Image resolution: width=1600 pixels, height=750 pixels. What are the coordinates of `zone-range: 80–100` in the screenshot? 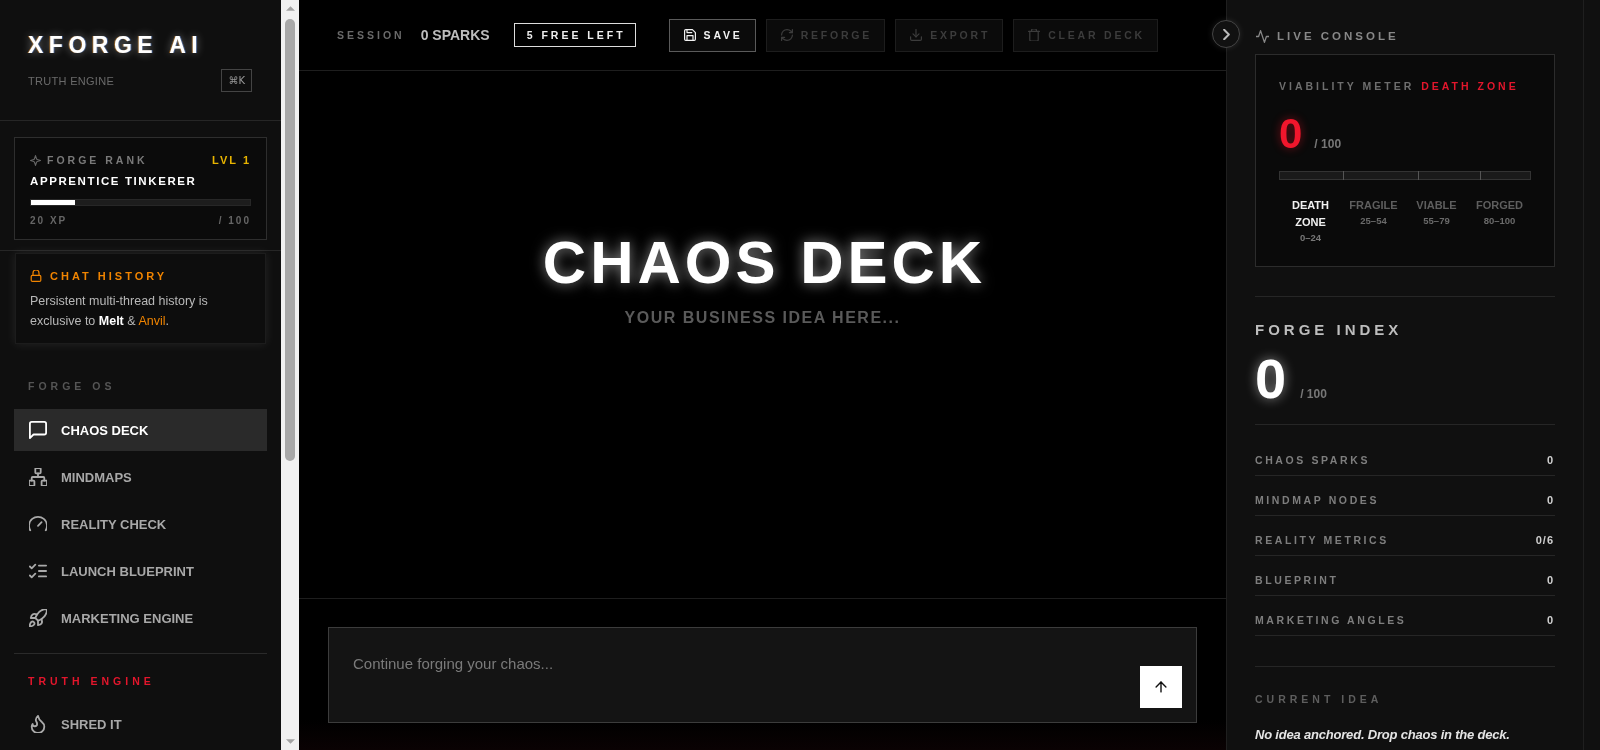 It's located at (1499, 221).